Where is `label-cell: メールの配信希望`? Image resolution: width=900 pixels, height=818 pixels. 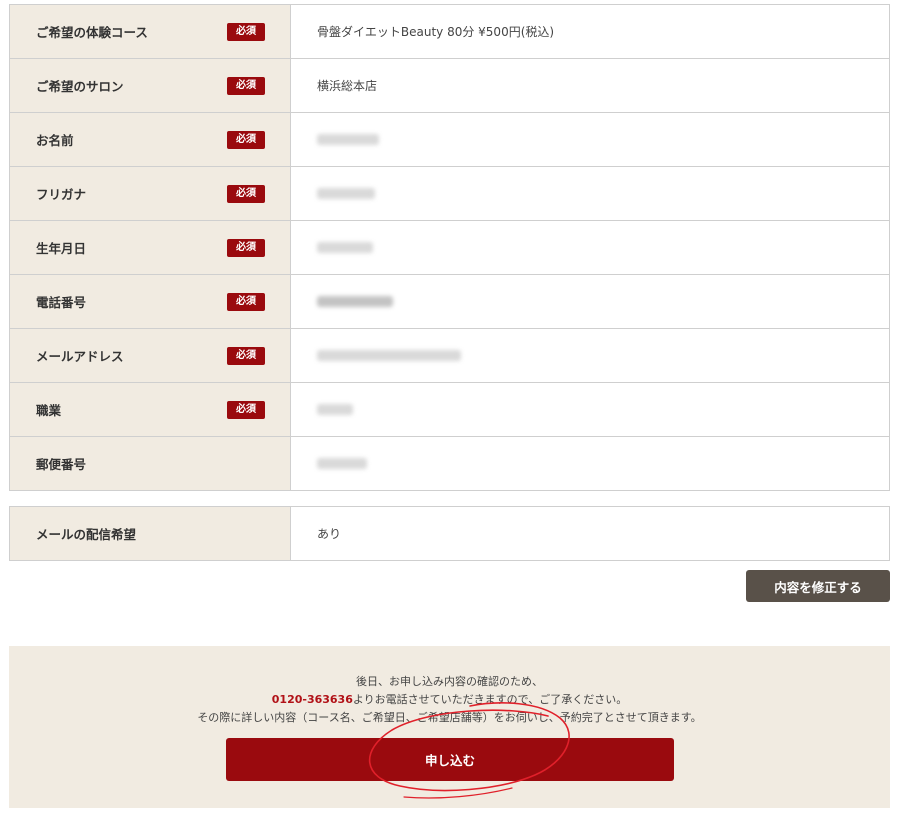 label-cell: メールの配信希望 is located at coordinates (150, 533).